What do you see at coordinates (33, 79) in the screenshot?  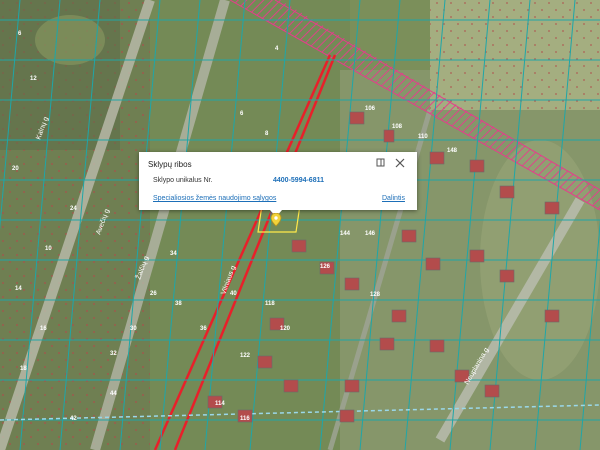 I see `plot-number: 12` at bounding box center [33, 79].